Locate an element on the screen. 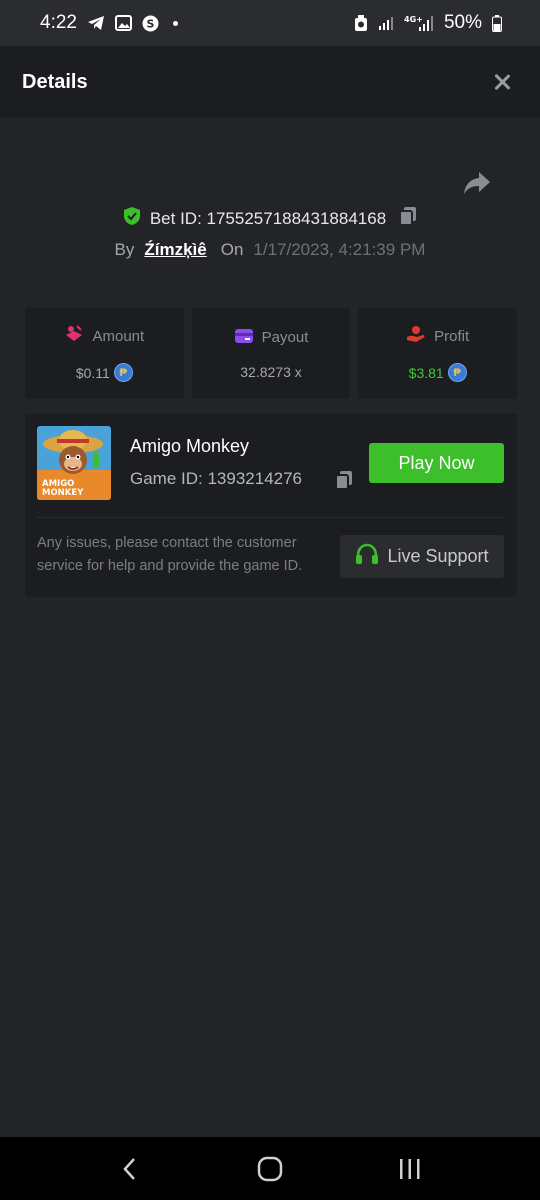  divider is located at coordinates (271, 517).